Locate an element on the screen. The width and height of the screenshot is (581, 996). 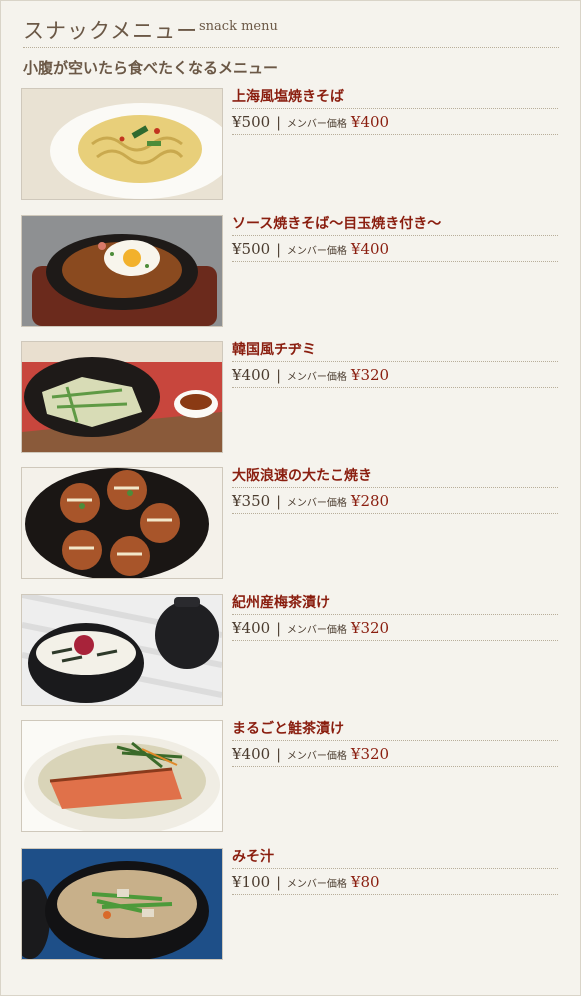
miso-soup-photo is located at coordinates (122, 904).